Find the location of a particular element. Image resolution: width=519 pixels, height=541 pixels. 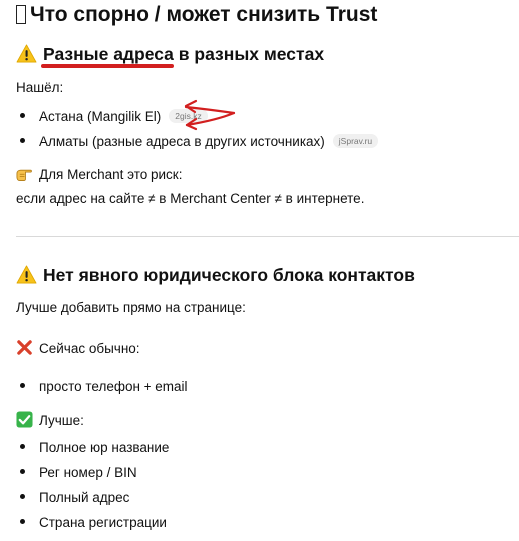

list-item: Рег номер / BIN is located at coordinates (78, 473).